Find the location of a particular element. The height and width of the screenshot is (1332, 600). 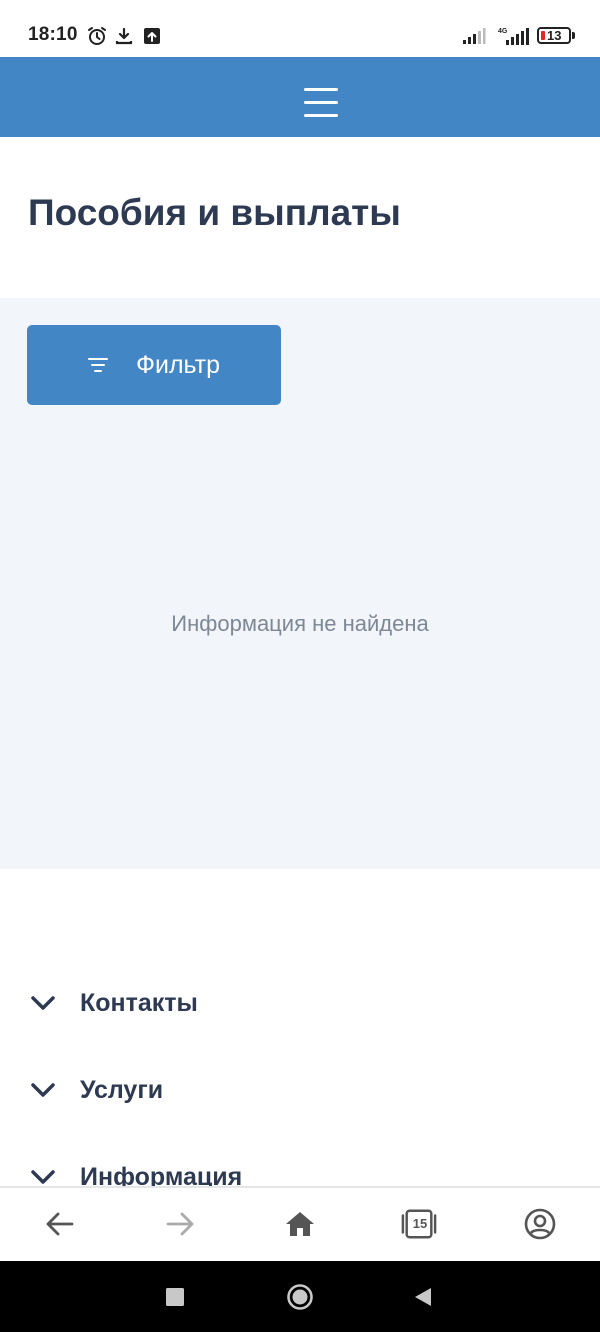

filter-icon is located at coordinates (99, 365).